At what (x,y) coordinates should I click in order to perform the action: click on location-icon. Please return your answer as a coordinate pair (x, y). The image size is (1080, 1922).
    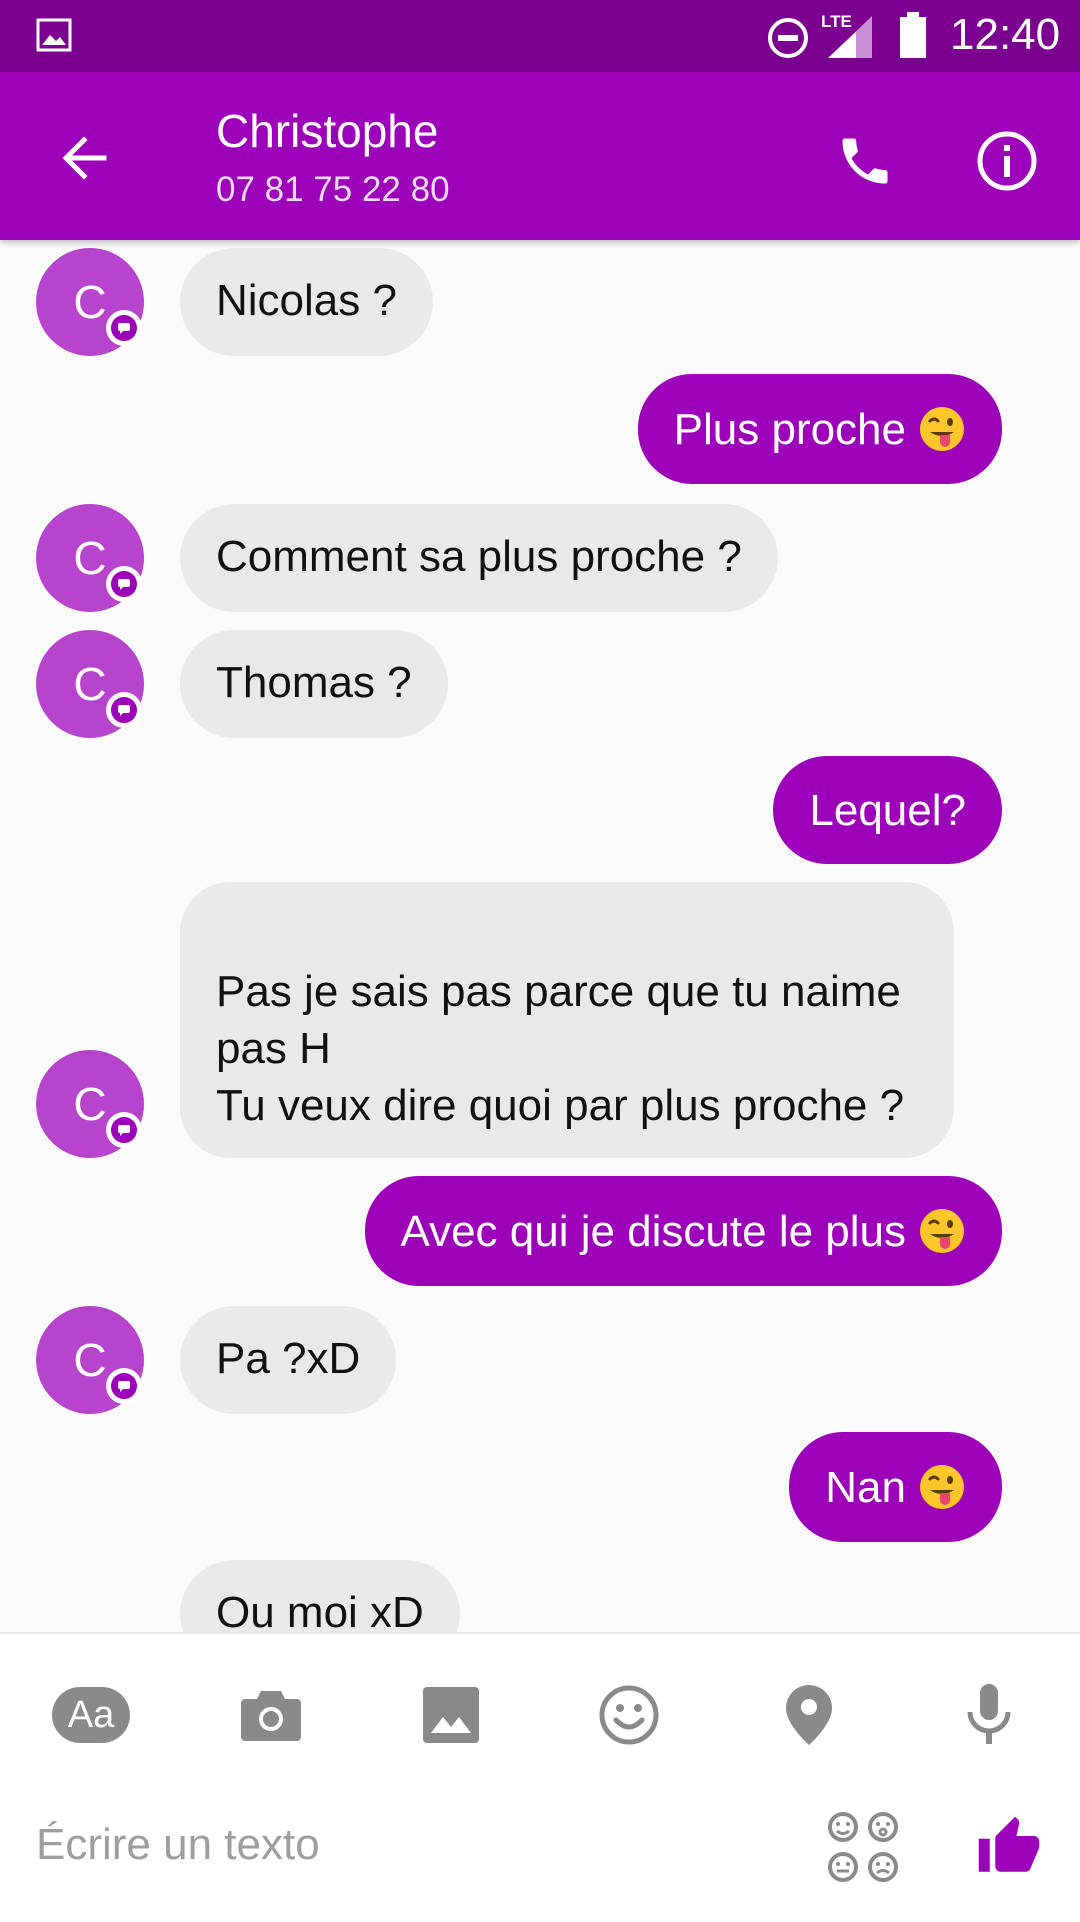
    Looking at the image, I should click on (809, 1715).